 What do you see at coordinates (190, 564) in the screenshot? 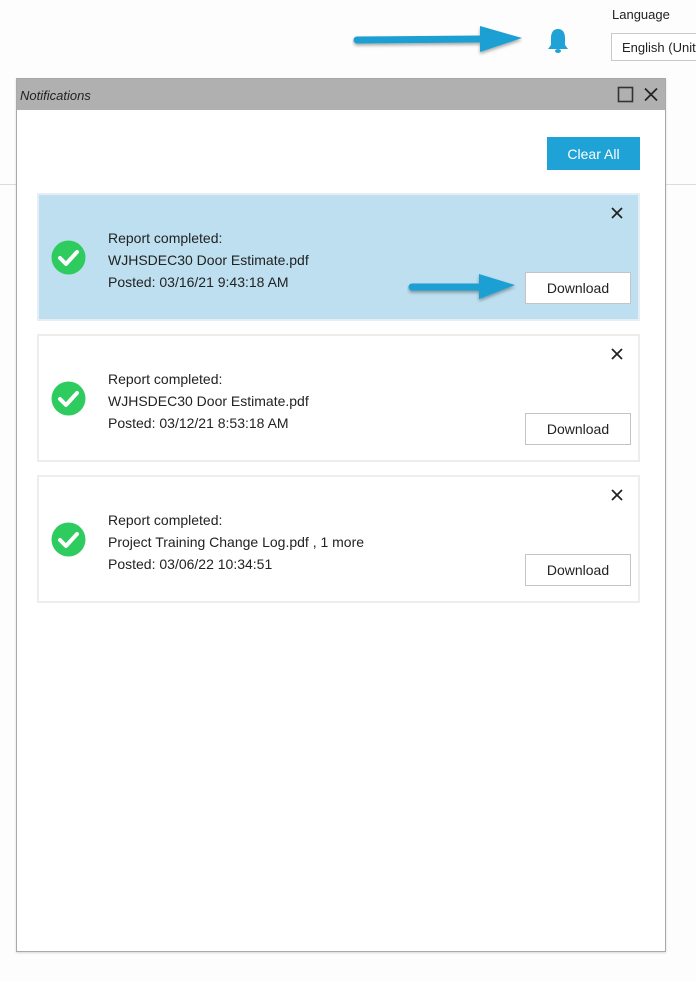
I see `notification-posted: Posted: 03/06/22 10:34:51` at bounding box center [190, 564].